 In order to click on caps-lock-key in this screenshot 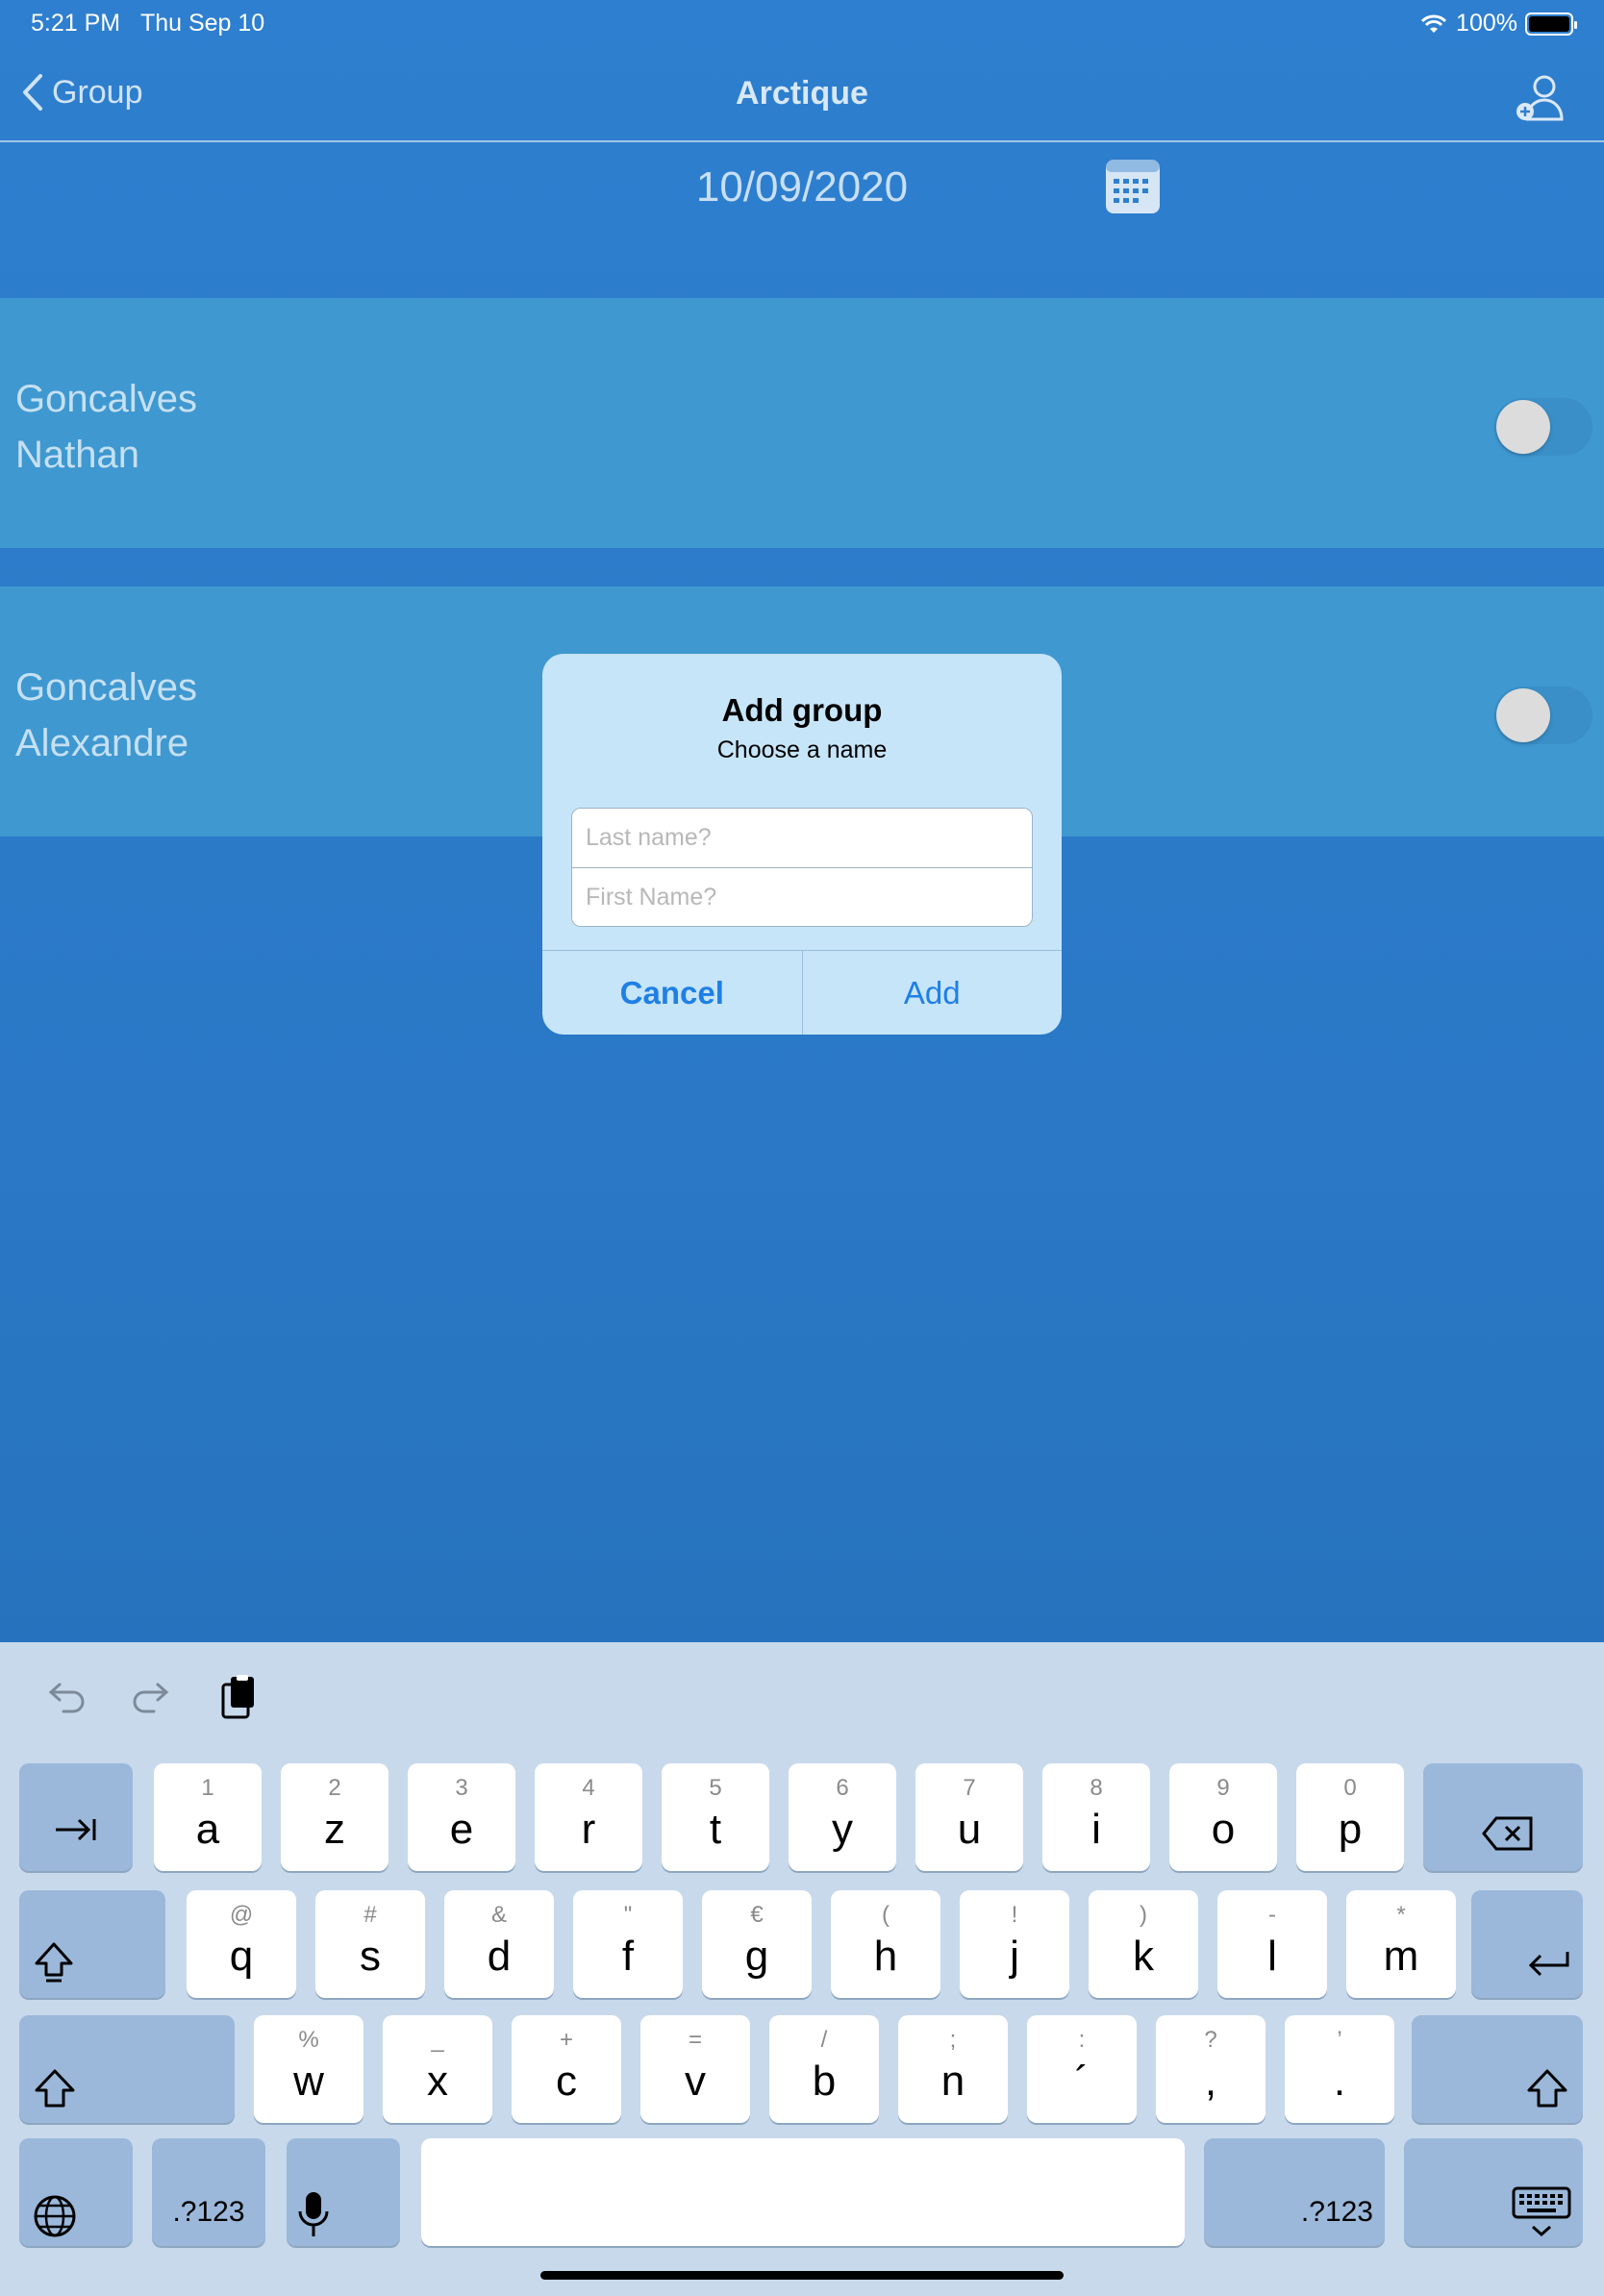, I will do `click(92, 1944)`.